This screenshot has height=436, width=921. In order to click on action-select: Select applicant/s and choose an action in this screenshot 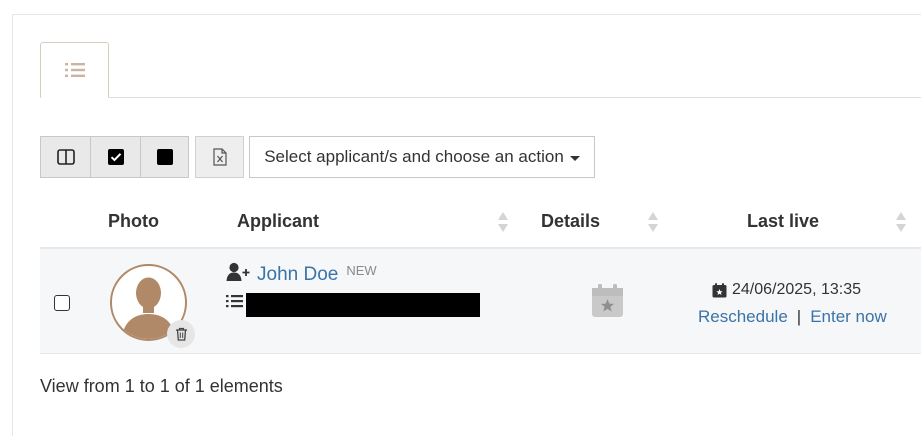, I will do `click(422, 157)`.